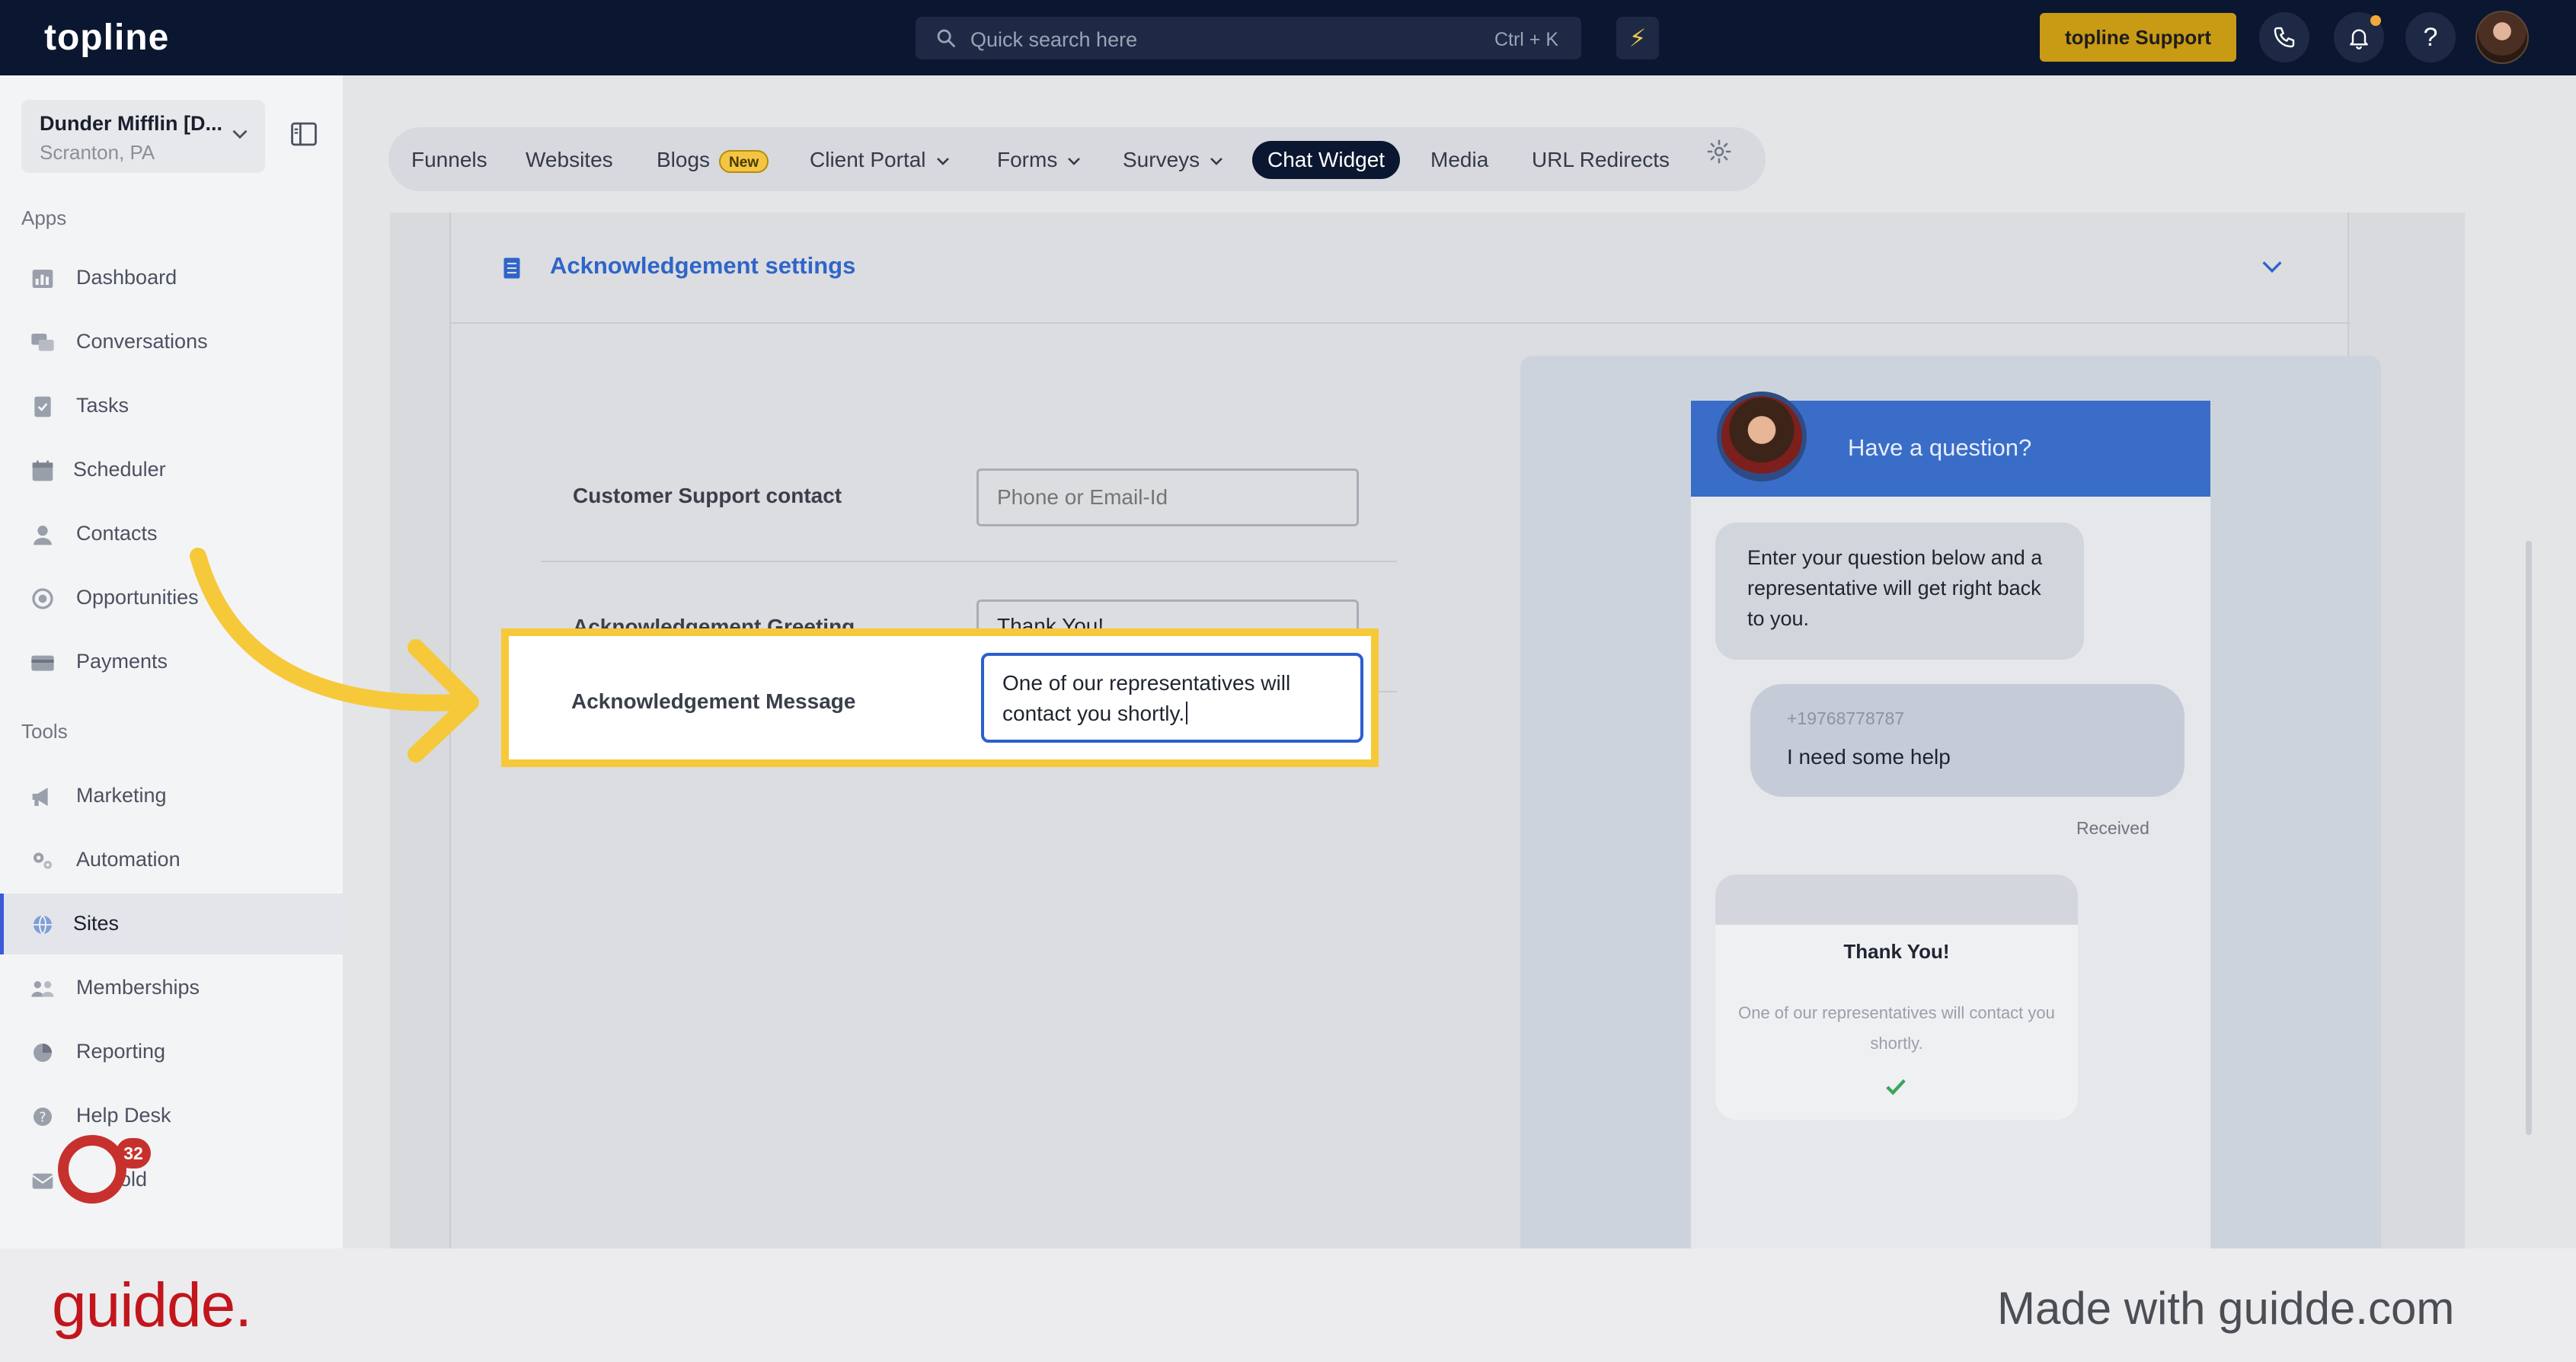 The height and width of the screenshot is (1362, 2576). I want to click on message-line-2-text: contact you shortly., so click(1093, 713).